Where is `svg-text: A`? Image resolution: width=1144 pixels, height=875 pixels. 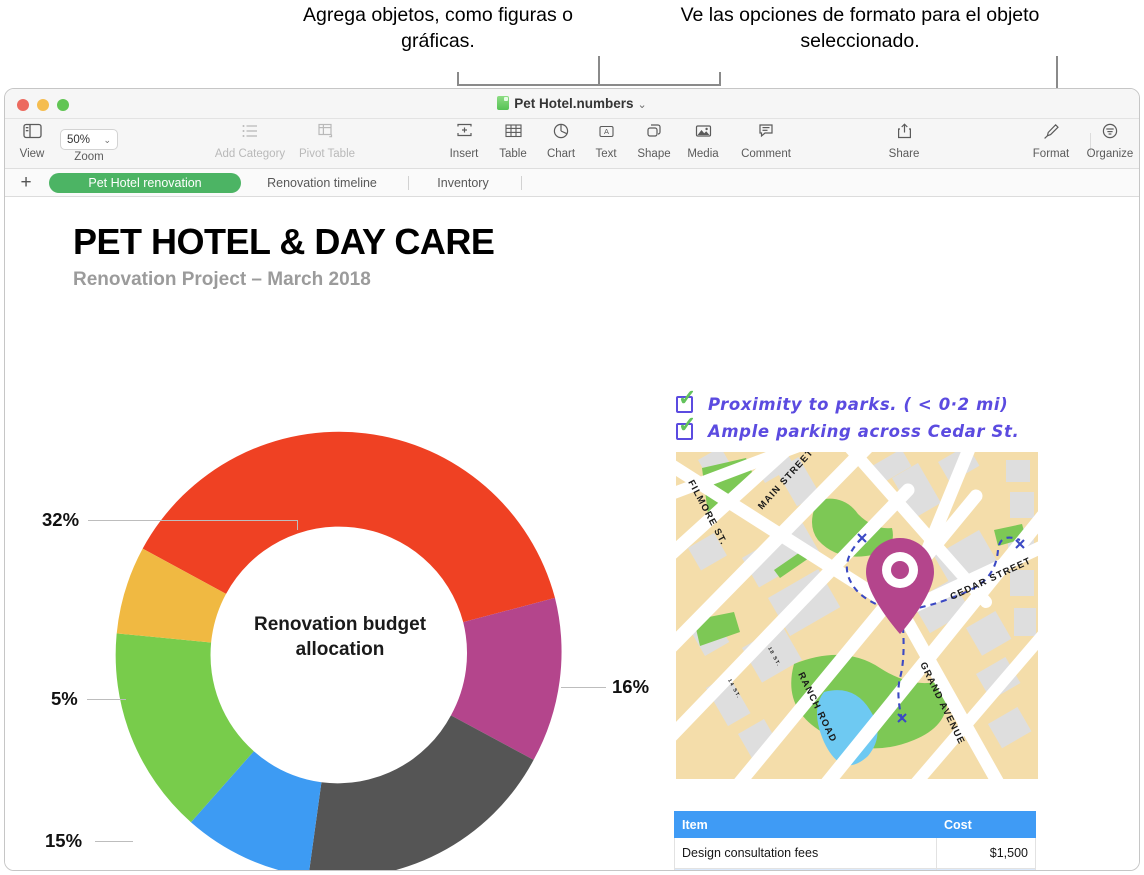 svg-text: A is located at coordinates (605, 131).